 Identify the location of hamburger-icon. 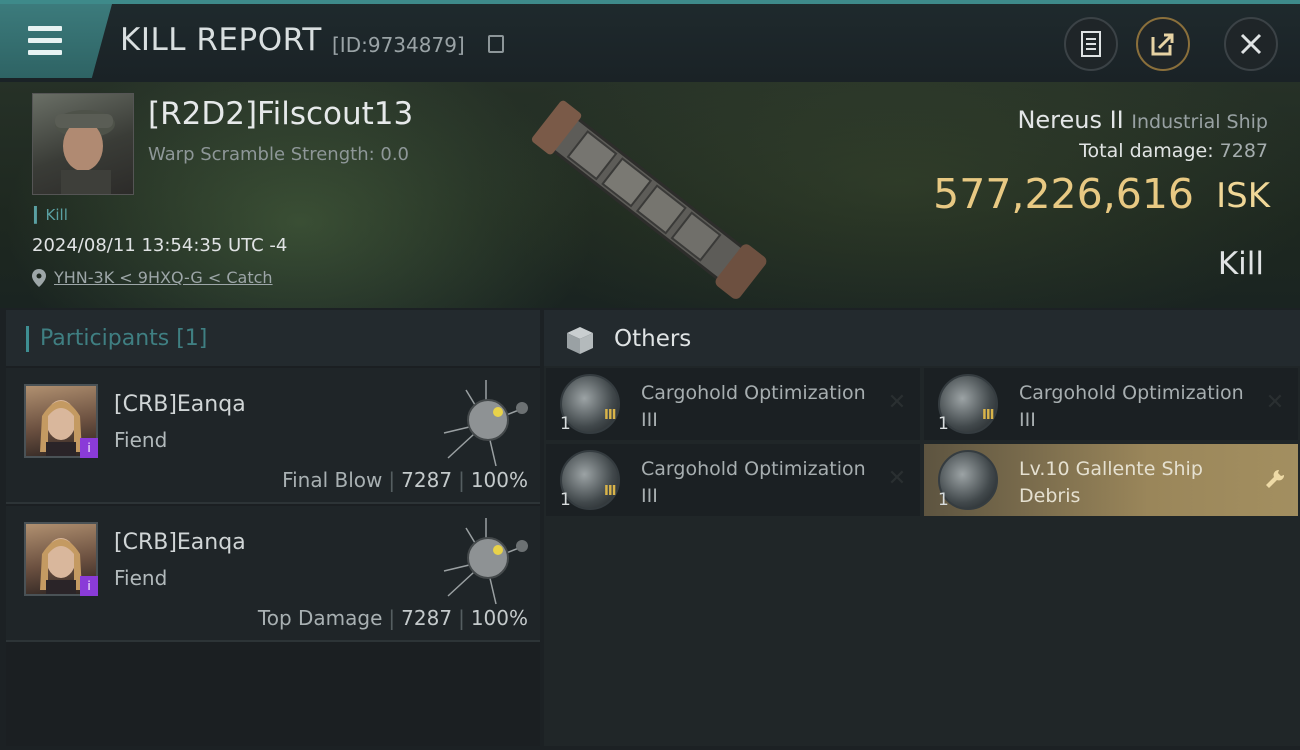
(45, 44).